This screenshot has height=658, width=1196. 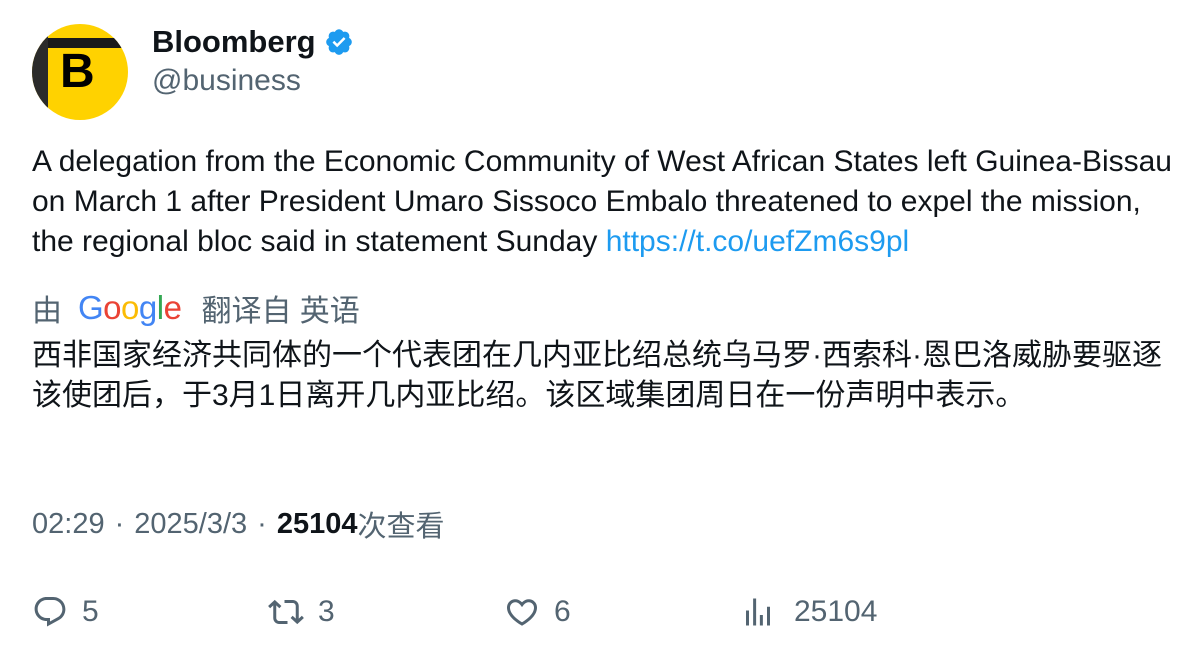 I want to click on retweet-count: 3, so click(x=326, y=611).